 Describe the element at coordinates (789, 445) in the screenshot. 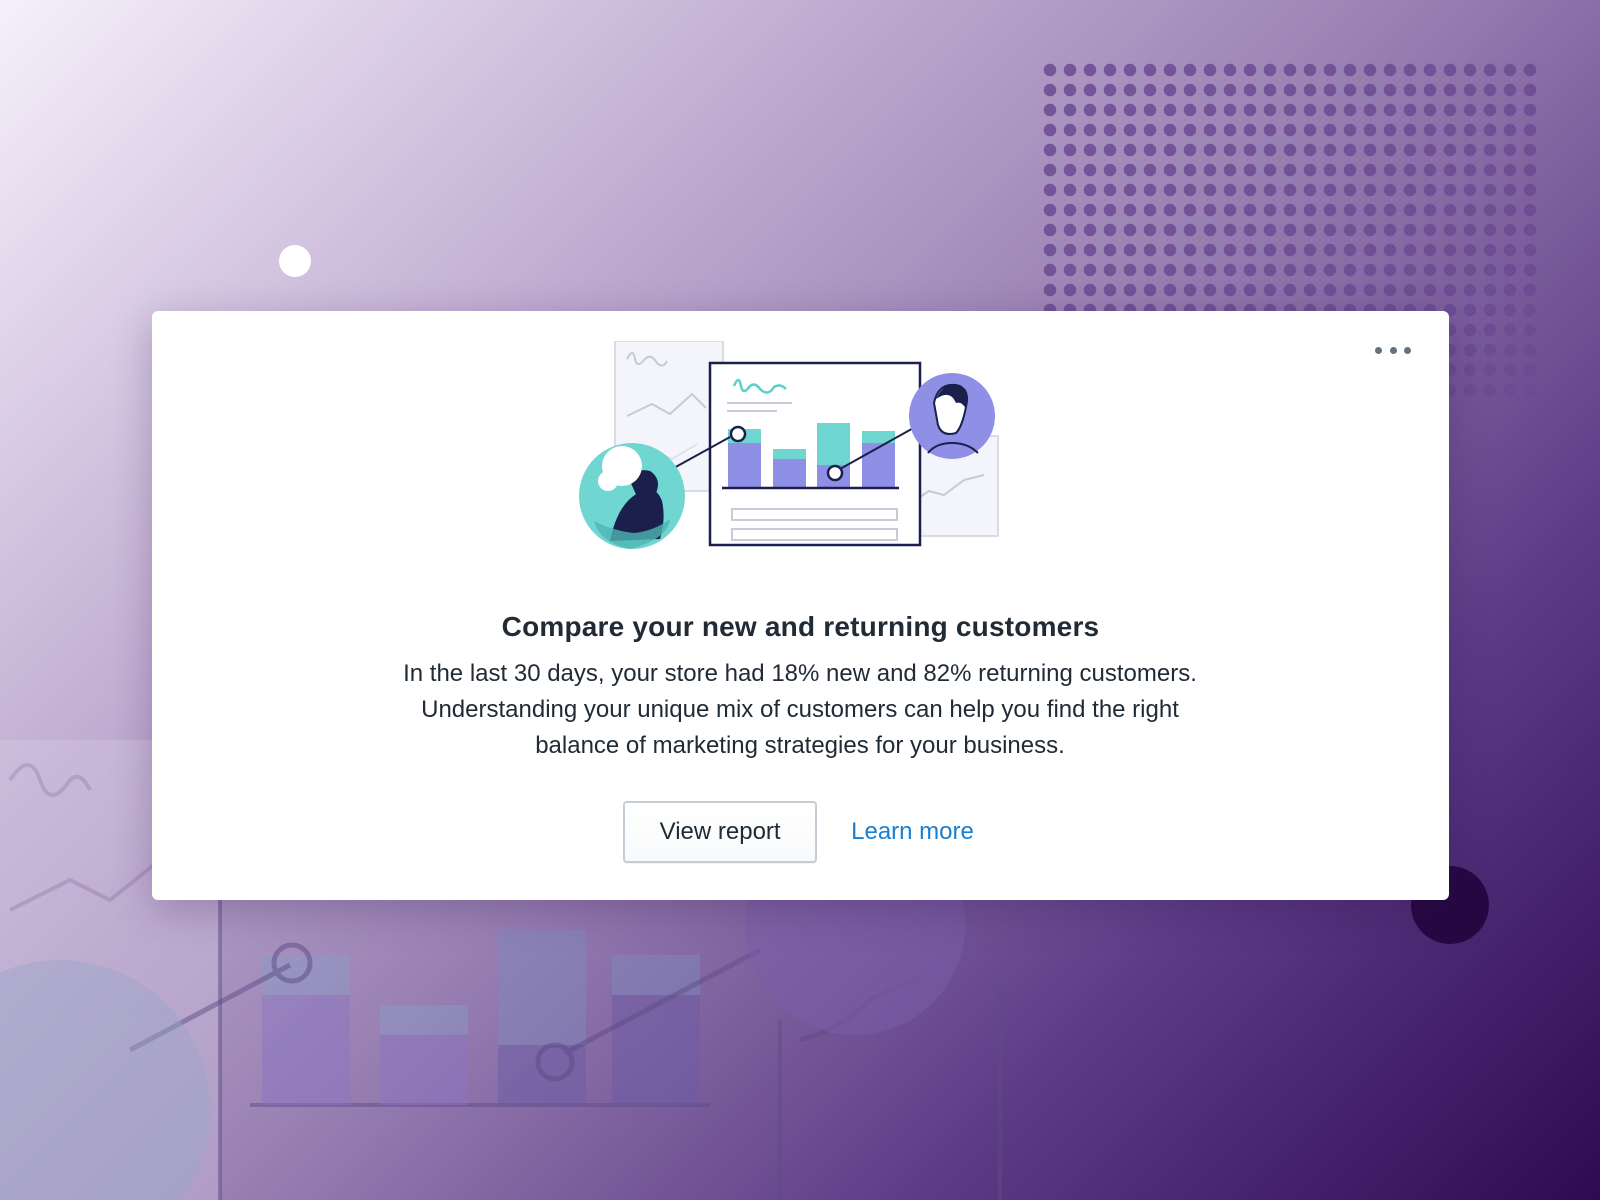

I see `customers-chart-illustration` at that location.